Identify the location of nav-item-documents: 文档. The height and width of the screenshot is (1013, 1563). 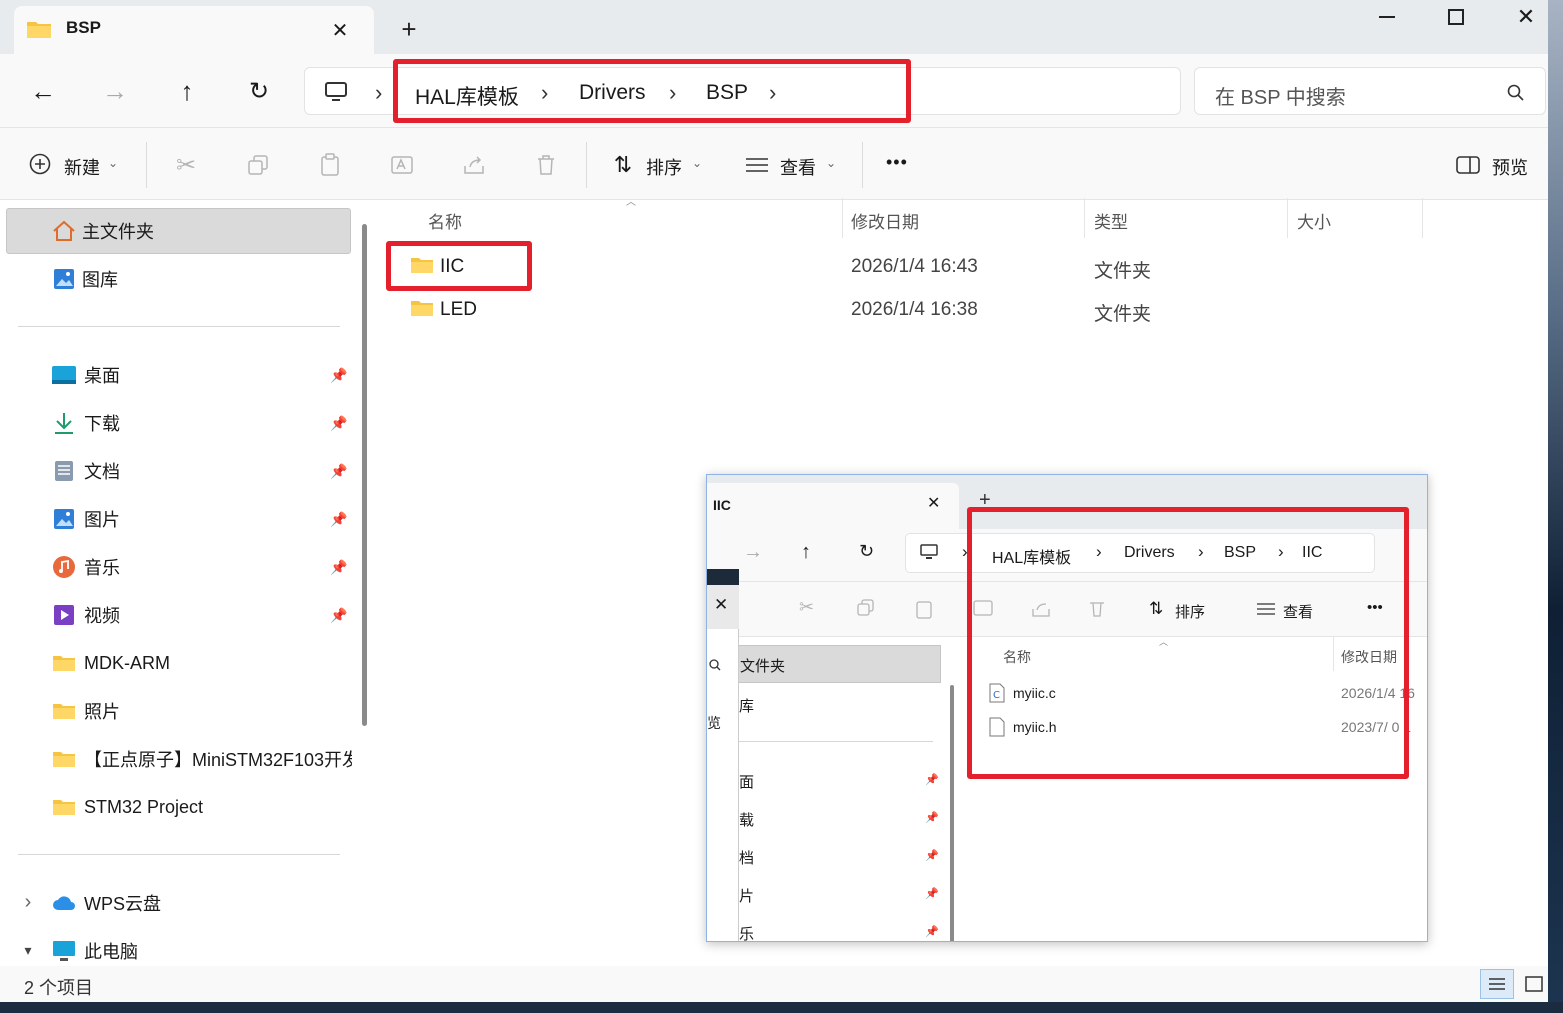
(86, 471).